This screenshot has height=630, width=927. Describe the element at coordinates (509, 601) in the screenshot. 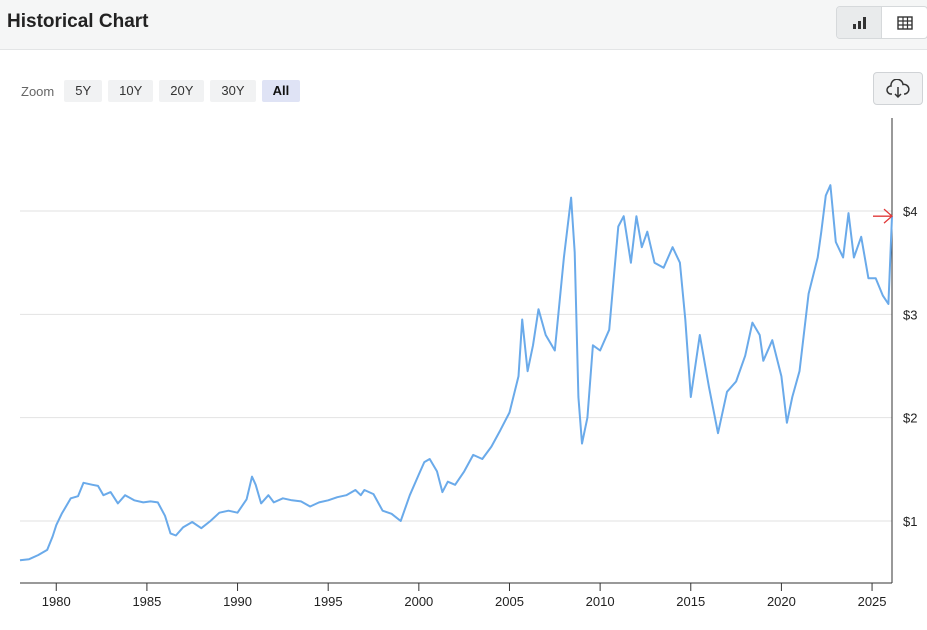

I see `x-tick-label: 2005` at that location.